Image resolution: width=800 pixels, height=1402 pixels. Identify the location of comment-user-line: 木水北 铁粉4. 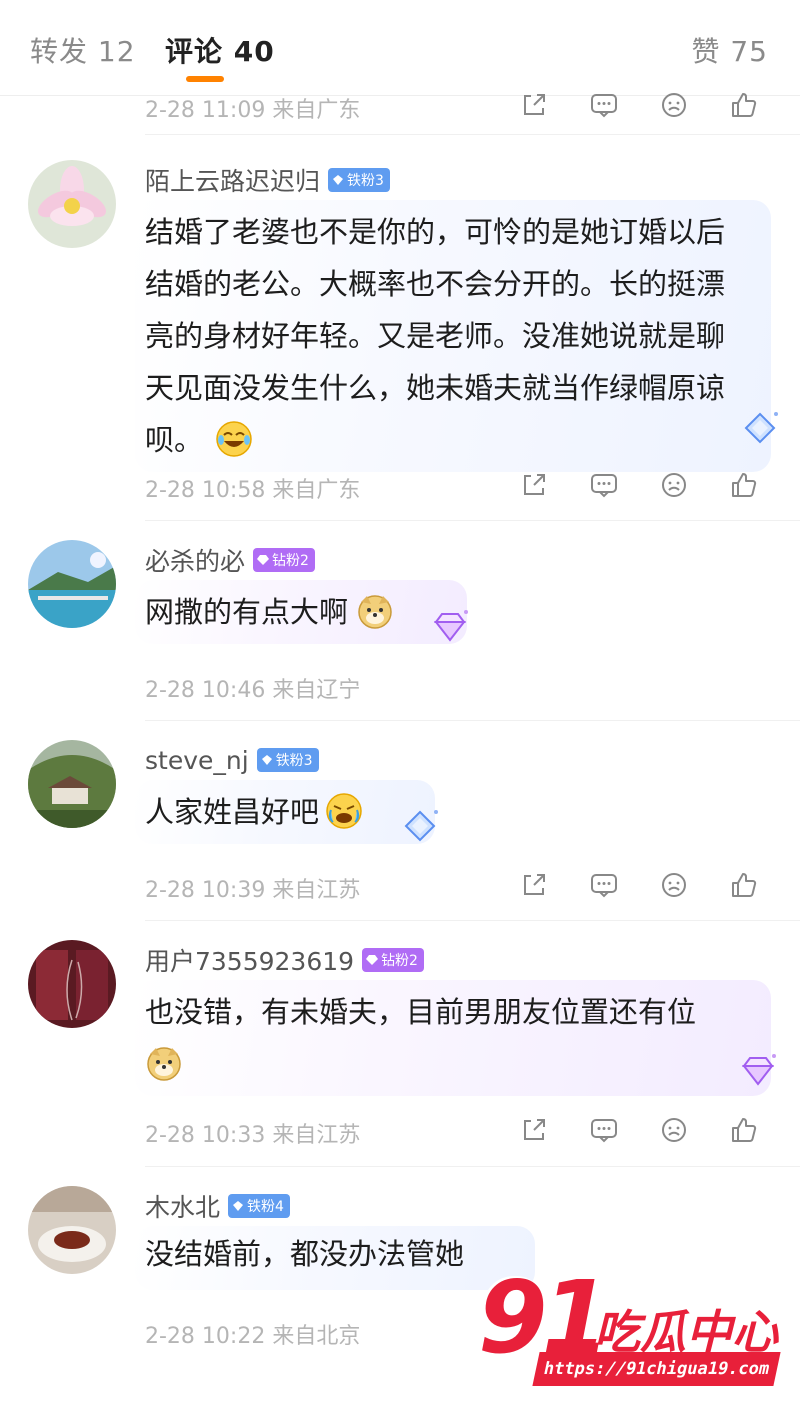
(217, 1206).